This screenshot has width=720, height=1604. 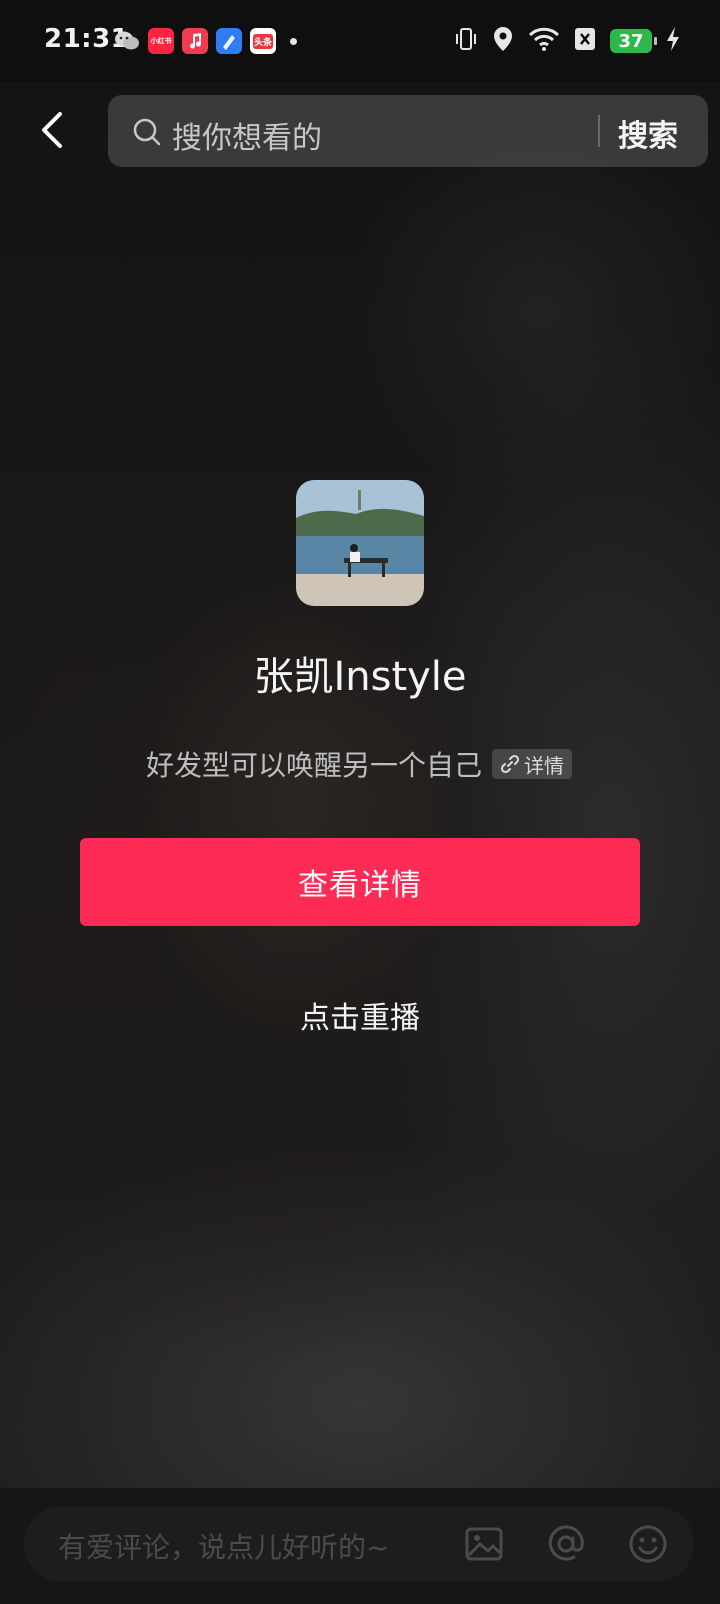 What do you see at coordinates (648, 133) in the screenshot?
I see `search-button: 搜索` at bounding box center [648, 133].